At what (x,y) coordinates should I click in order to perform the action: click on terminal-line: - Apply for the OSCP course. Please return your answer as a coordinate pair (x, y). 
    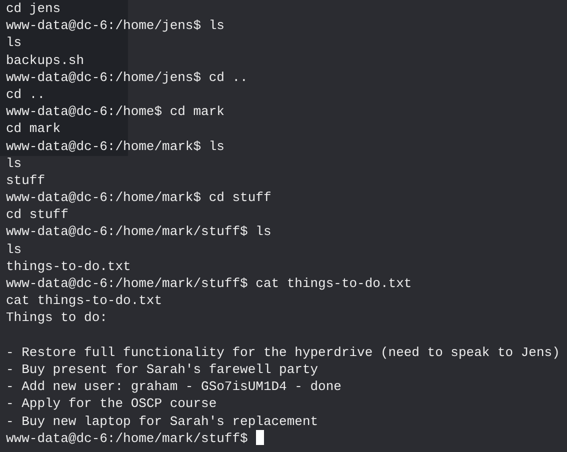
    Looking at the image, I should click on (111, 404).